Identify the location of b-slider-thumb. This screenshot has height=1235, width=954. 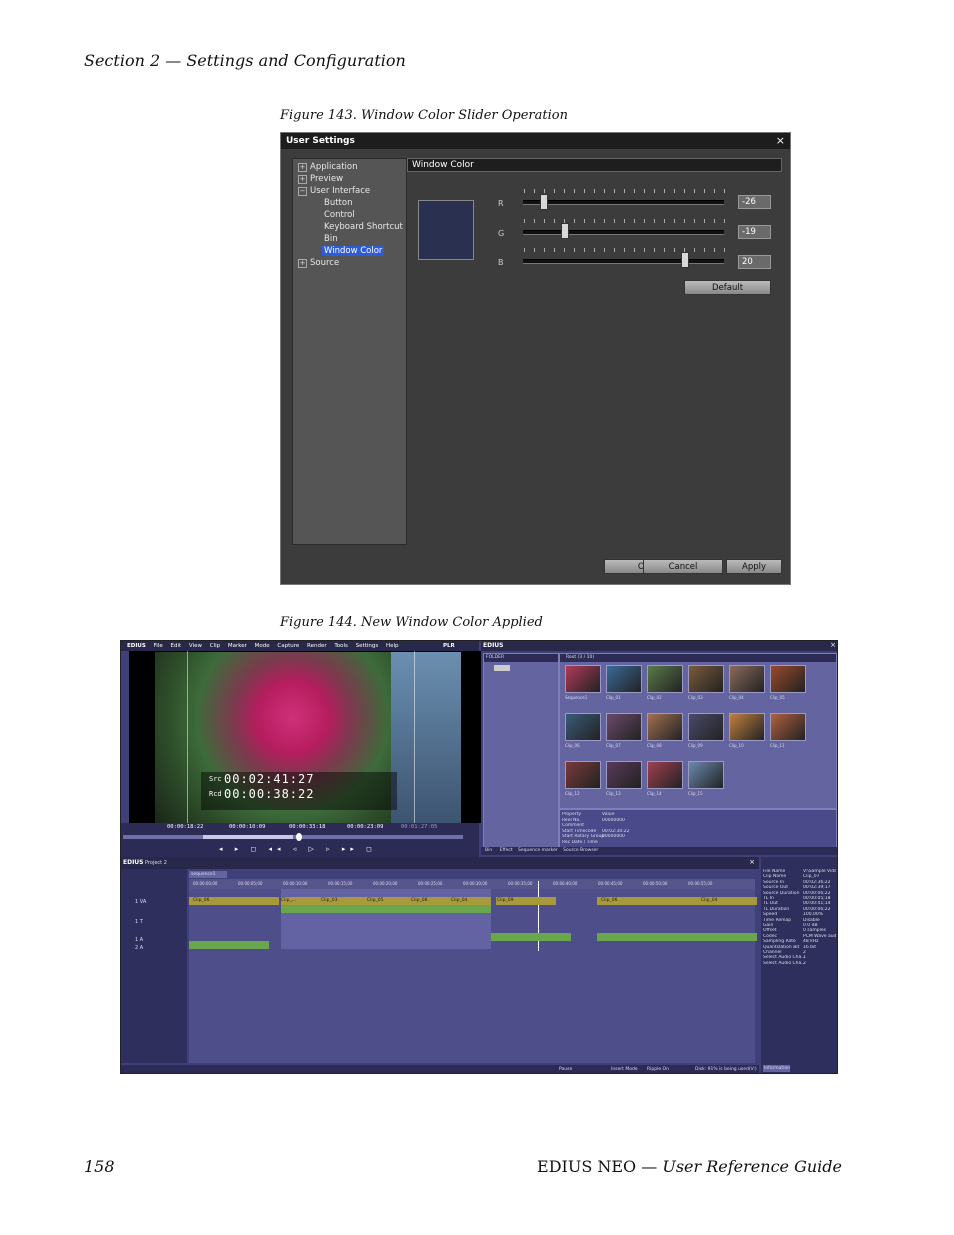
(685, 260).